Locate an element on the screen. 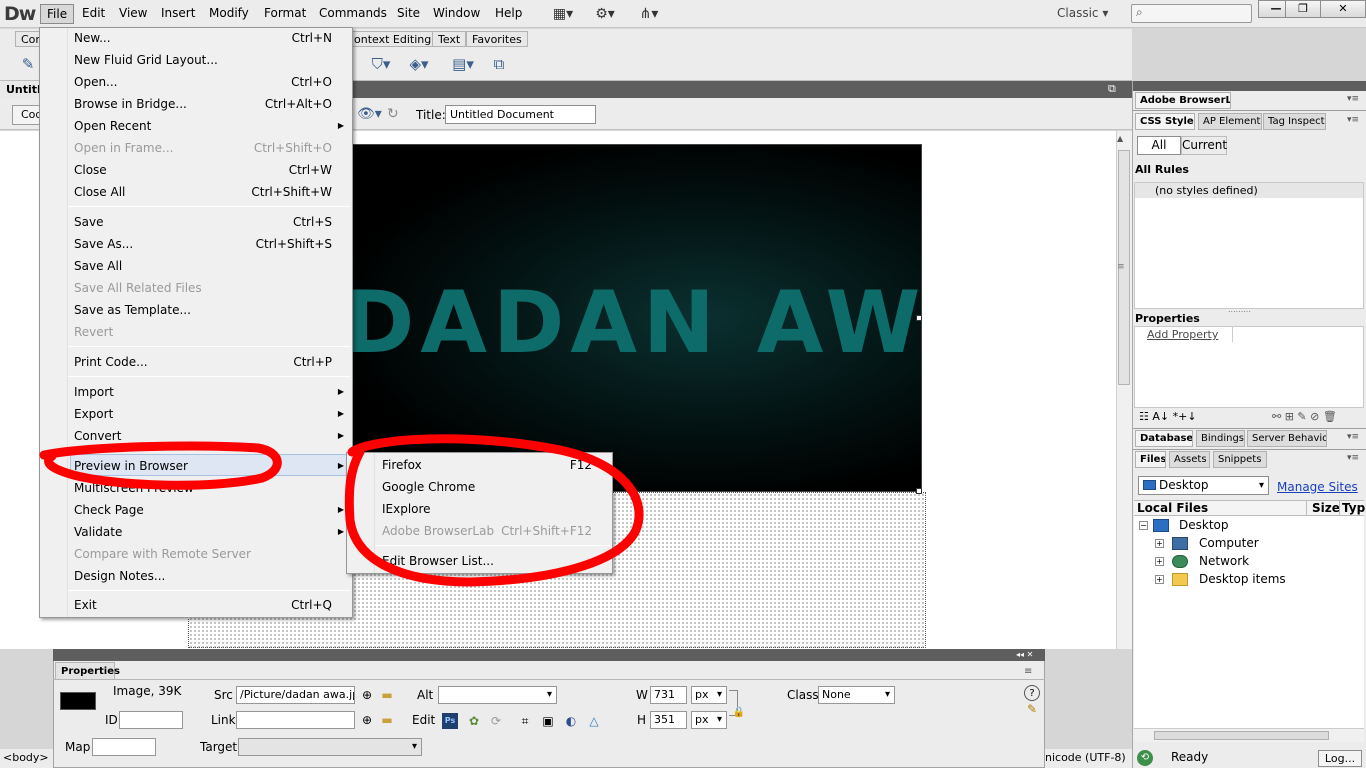  menu-edit: Edit is located at coordinates (93, 14).